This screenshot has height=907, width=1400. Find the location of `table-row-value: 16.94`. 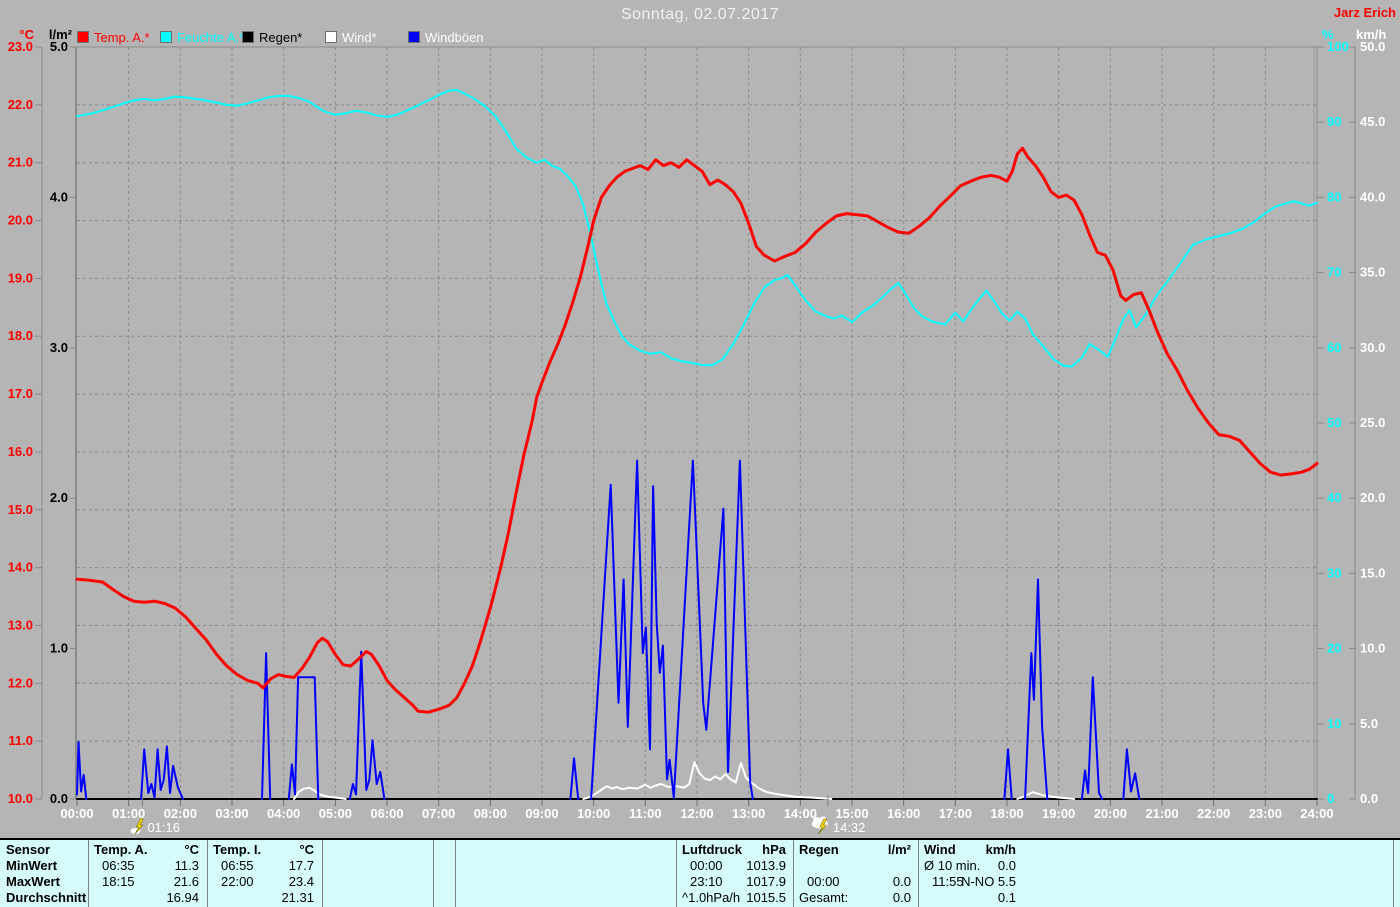

table-row-value: 16.94 is located at coordinates (182, 897).